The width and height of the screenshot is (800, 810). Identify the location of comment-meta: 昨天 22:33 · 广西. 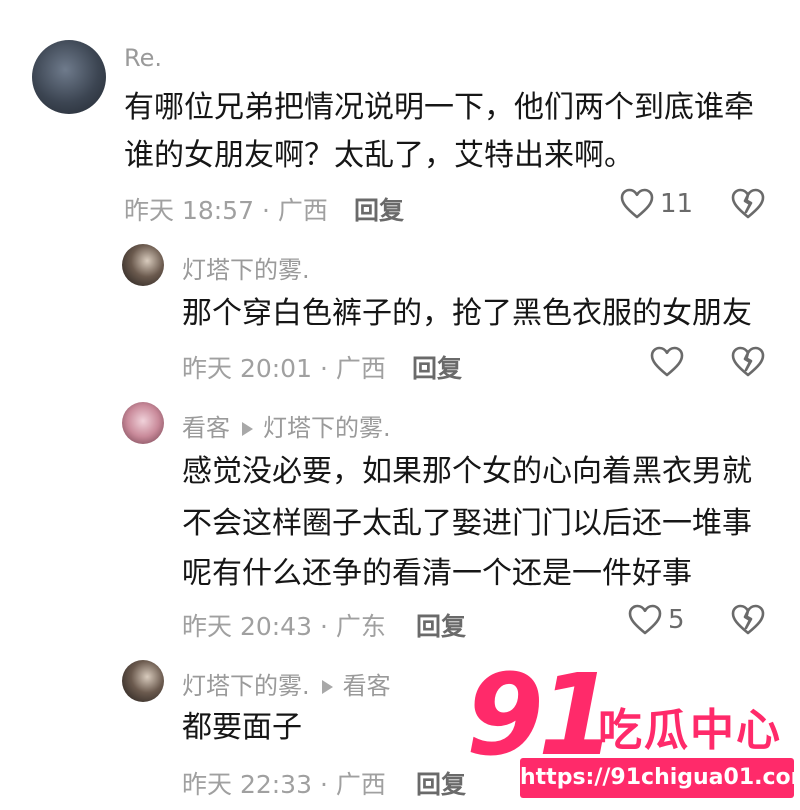
(284, 784).